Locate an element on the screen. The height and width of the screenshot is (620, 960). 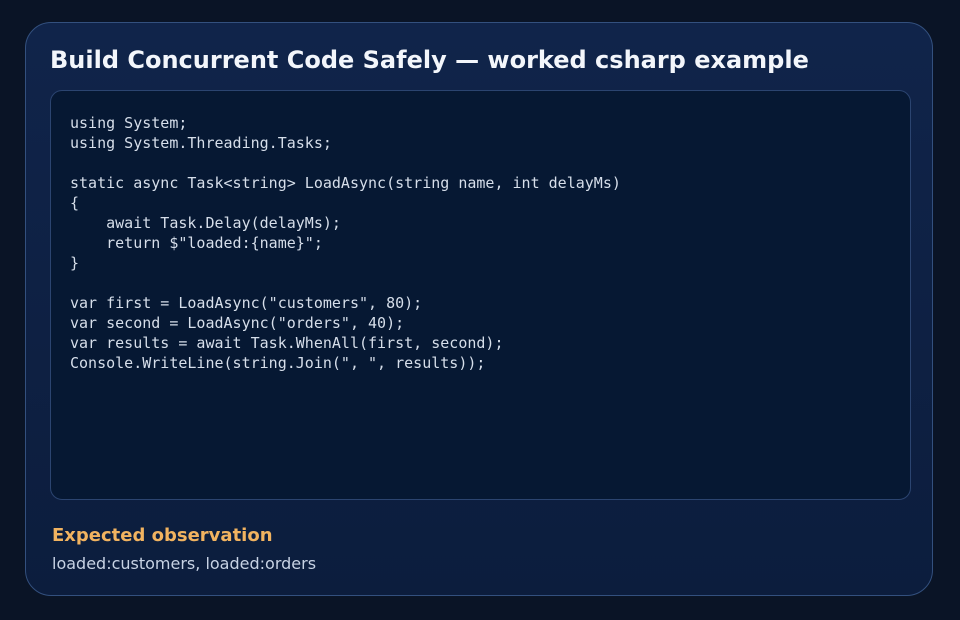
expected-observation-value: loaded:customers, loaded:orders is located at coordinates (184, 563).